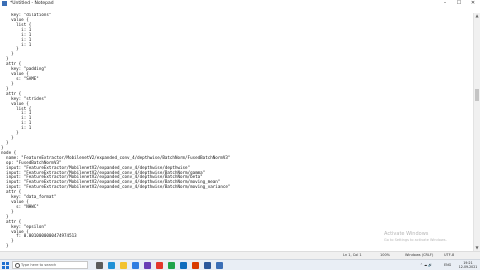  I want to click on minimize-button: –, so click(445, 3).